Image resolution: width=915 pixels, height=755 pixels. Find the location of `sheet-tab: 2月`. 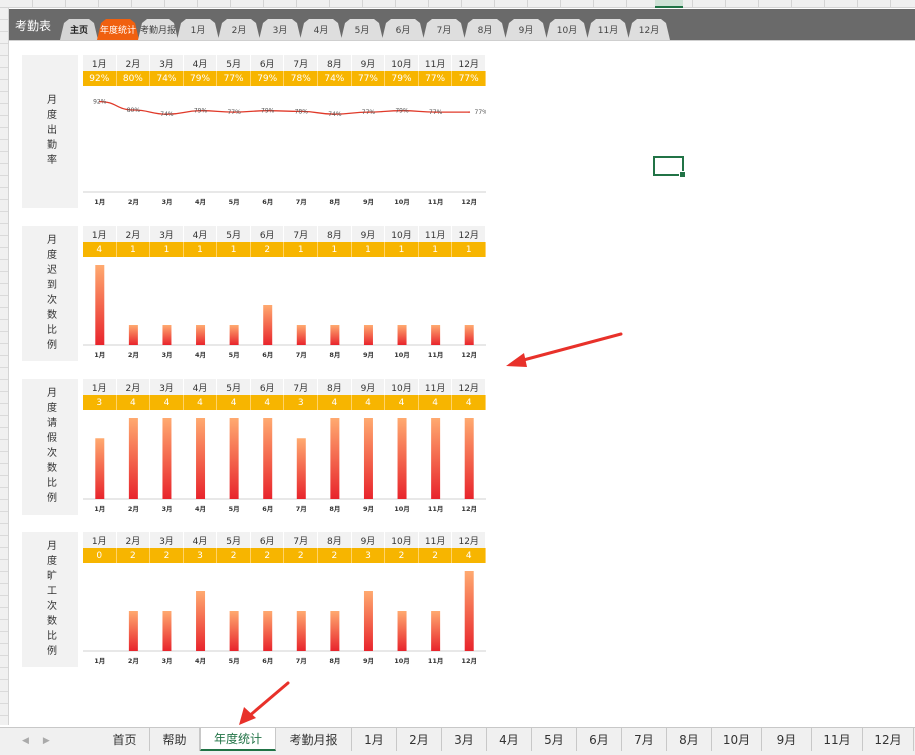

sheet-tab: 2月 is located at coordinates (419, 739).